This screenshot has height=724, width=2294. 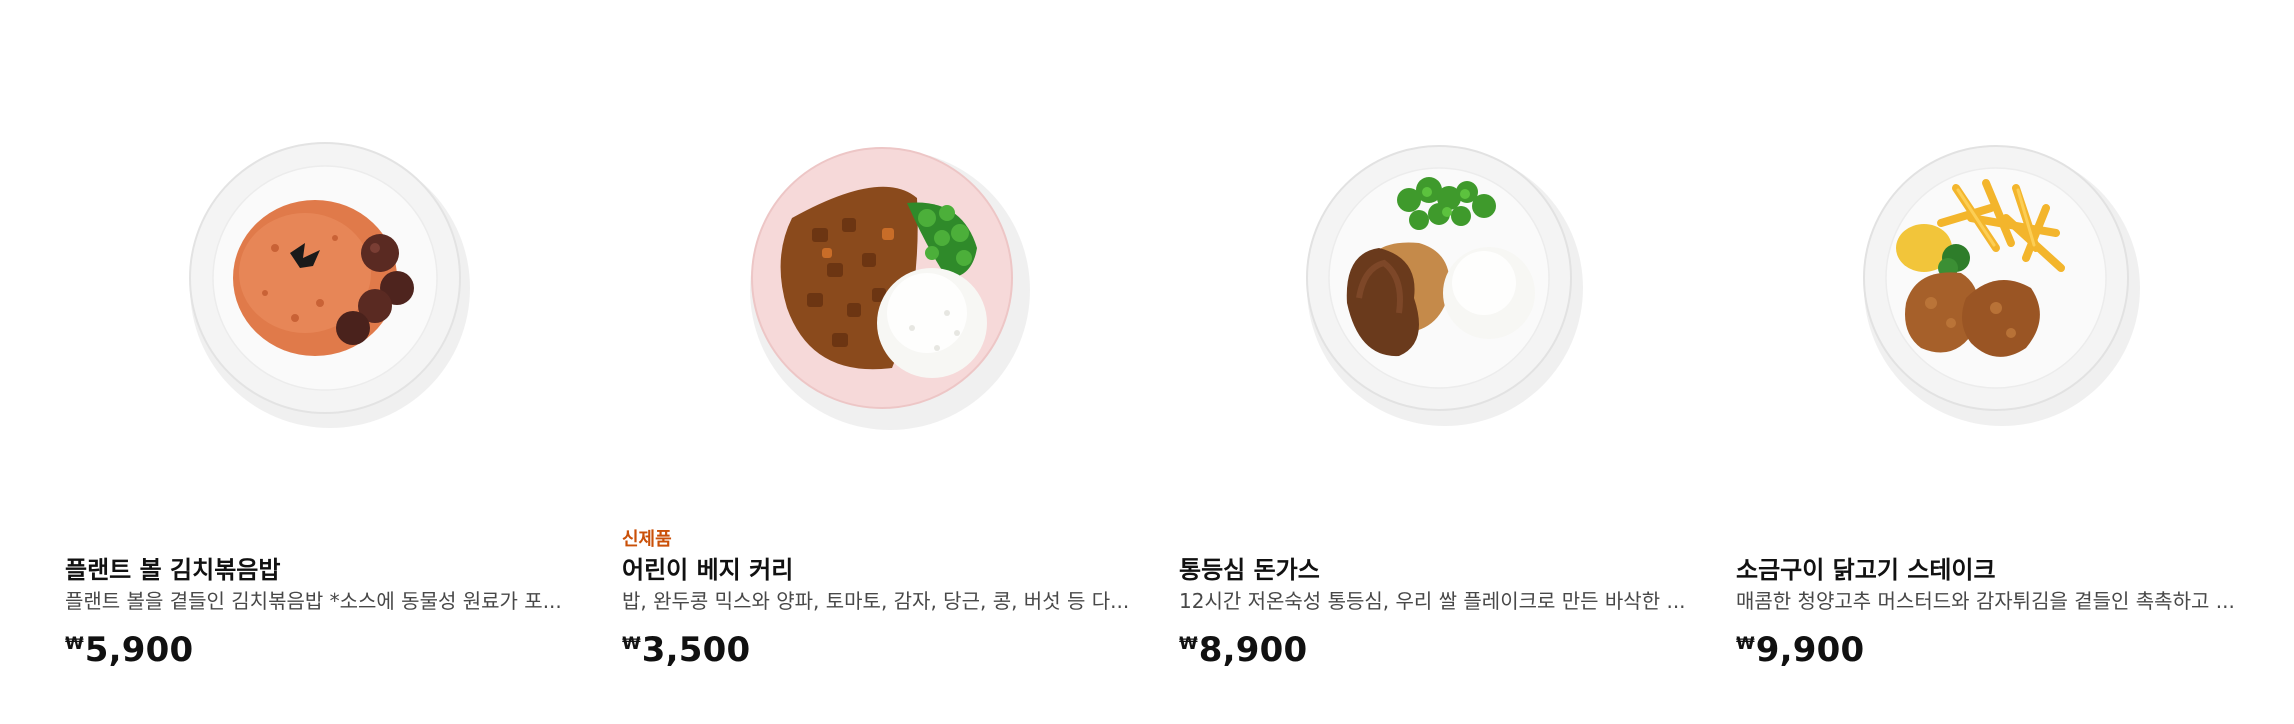 What do you see at coordinates (139, 650) in the screenshot?
I see `price-amount: 5,900` at bounding box center [139, 650].